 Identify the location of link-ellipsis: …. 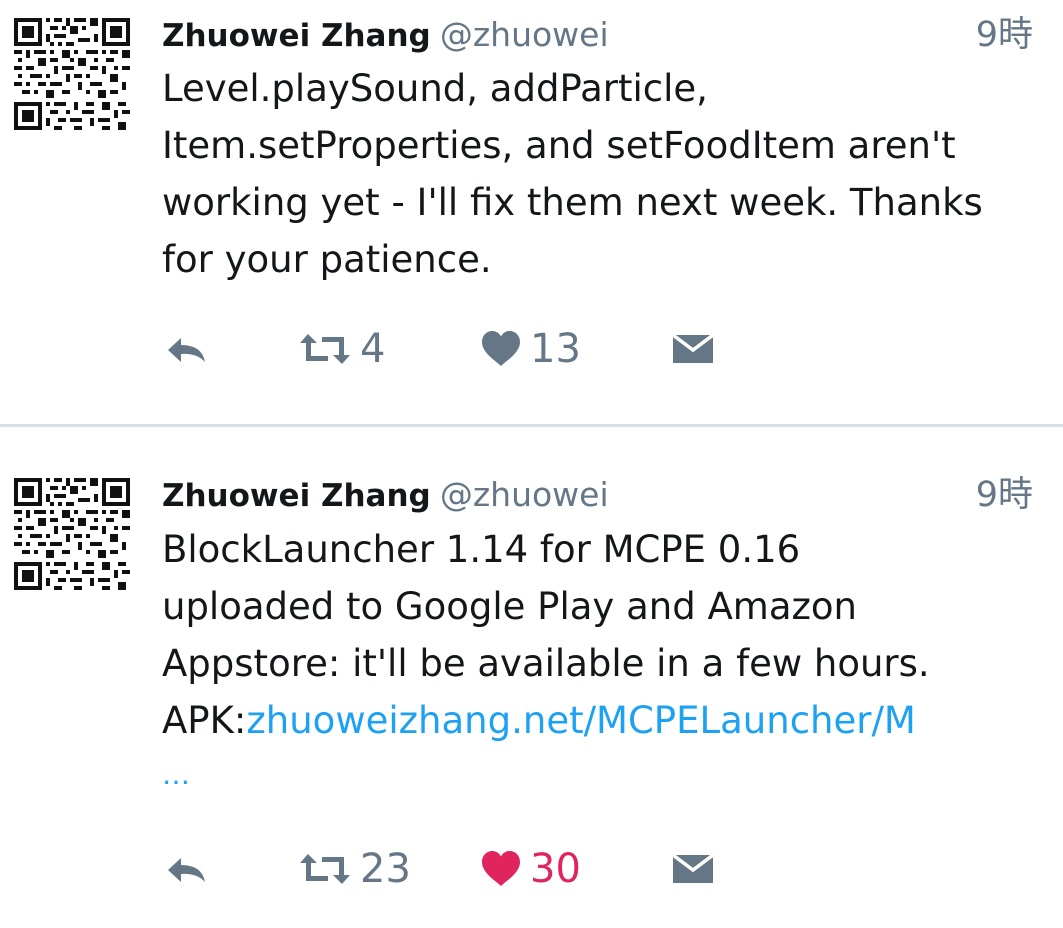
(176, 774).